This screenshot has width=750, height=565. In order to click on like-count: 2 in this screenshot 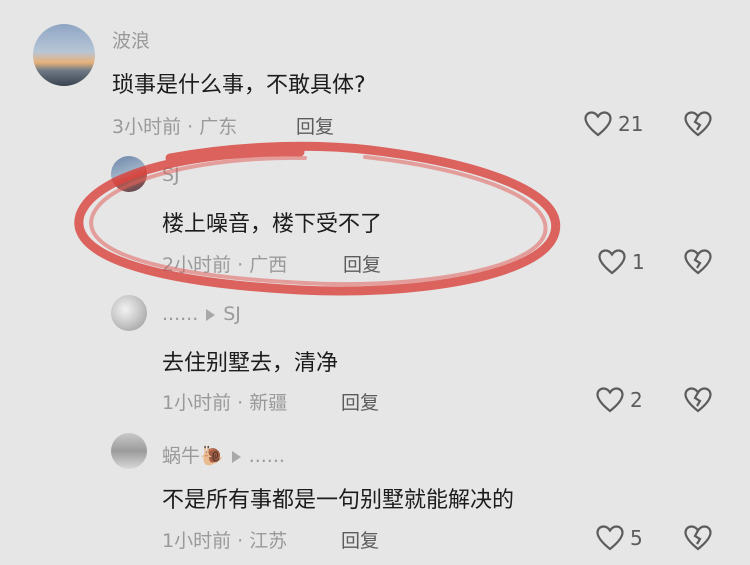, I will do `click(636, 400)`.